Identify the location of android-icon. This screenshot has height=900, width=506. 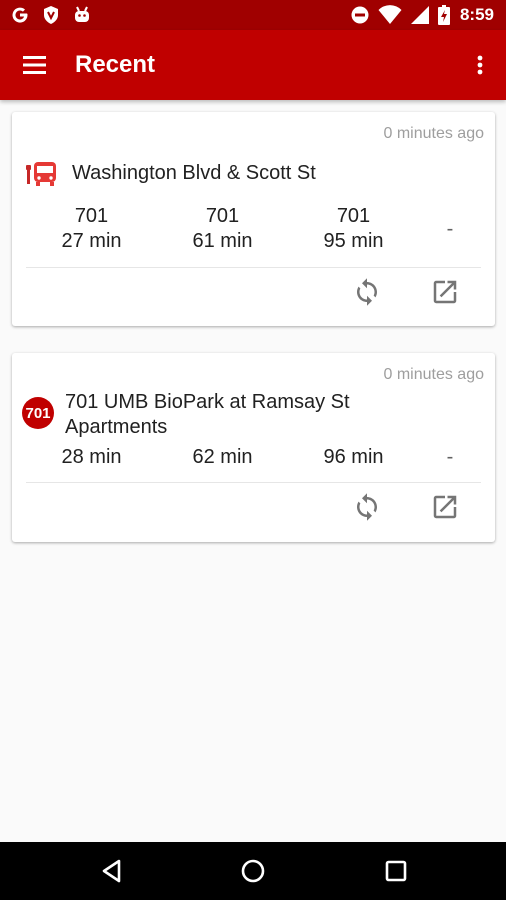
(82, 14).